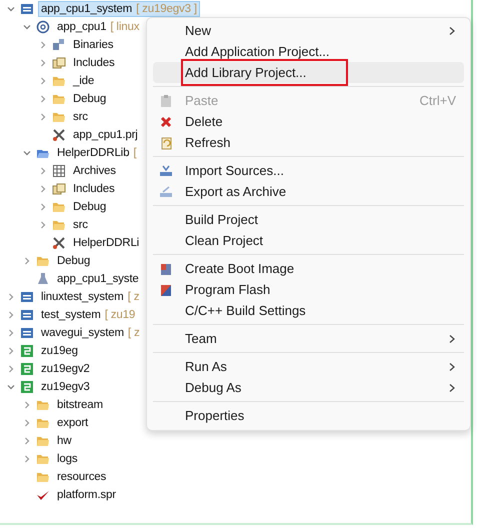 Image resolution: width=477 pixels, height=530 pixels. I want to click on export-icon, so click(166, 191).